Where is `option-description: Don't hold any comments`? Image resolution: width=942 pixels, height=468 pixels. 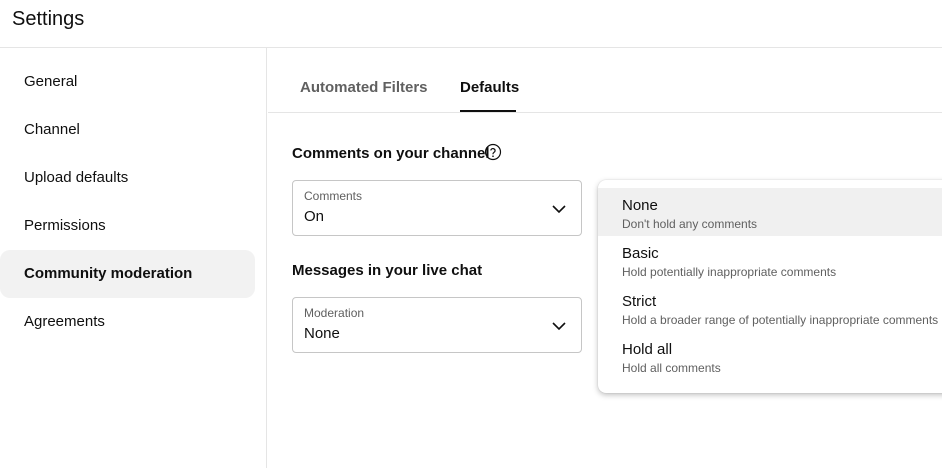
option-description: Don't hold any comments is located at coordinates (690, 224).